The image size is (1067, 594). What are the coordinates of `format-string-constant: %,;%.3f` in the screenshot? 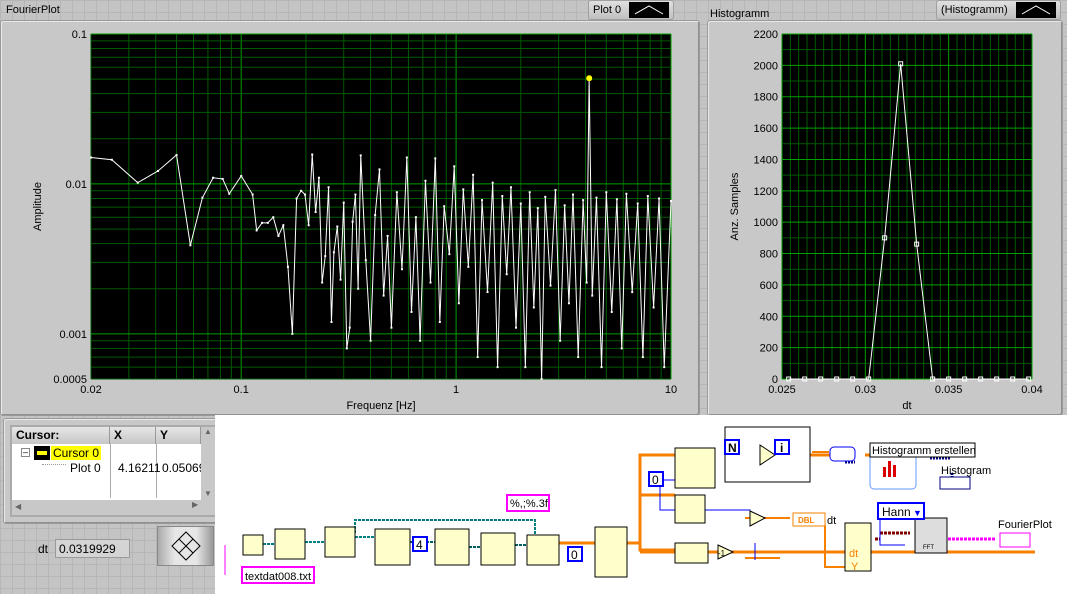 It's located at (529, 504).